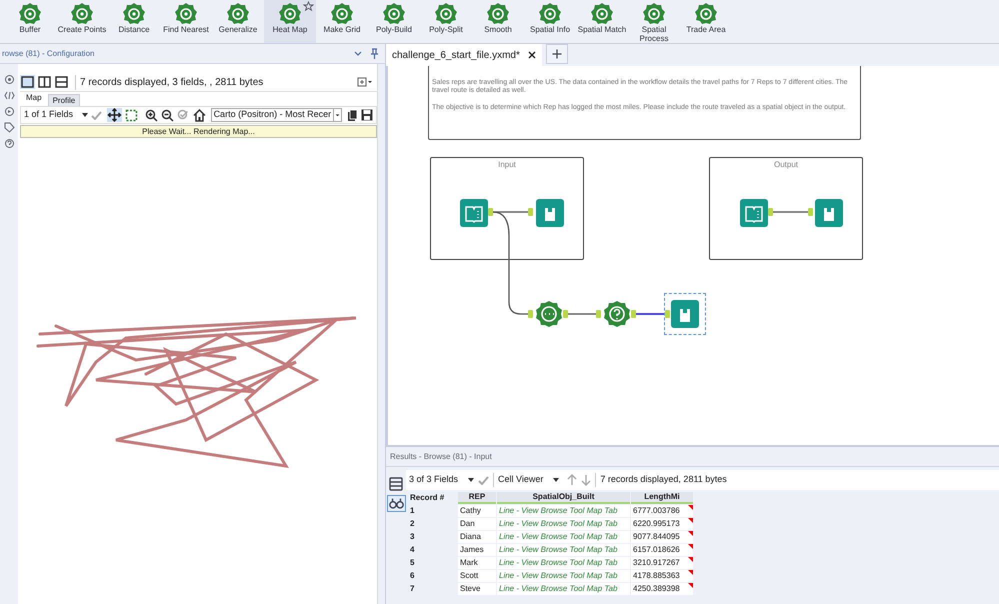 This screenshot has height=604, width=999. I want to click on tool-button: Generalize, so click(238, 21).